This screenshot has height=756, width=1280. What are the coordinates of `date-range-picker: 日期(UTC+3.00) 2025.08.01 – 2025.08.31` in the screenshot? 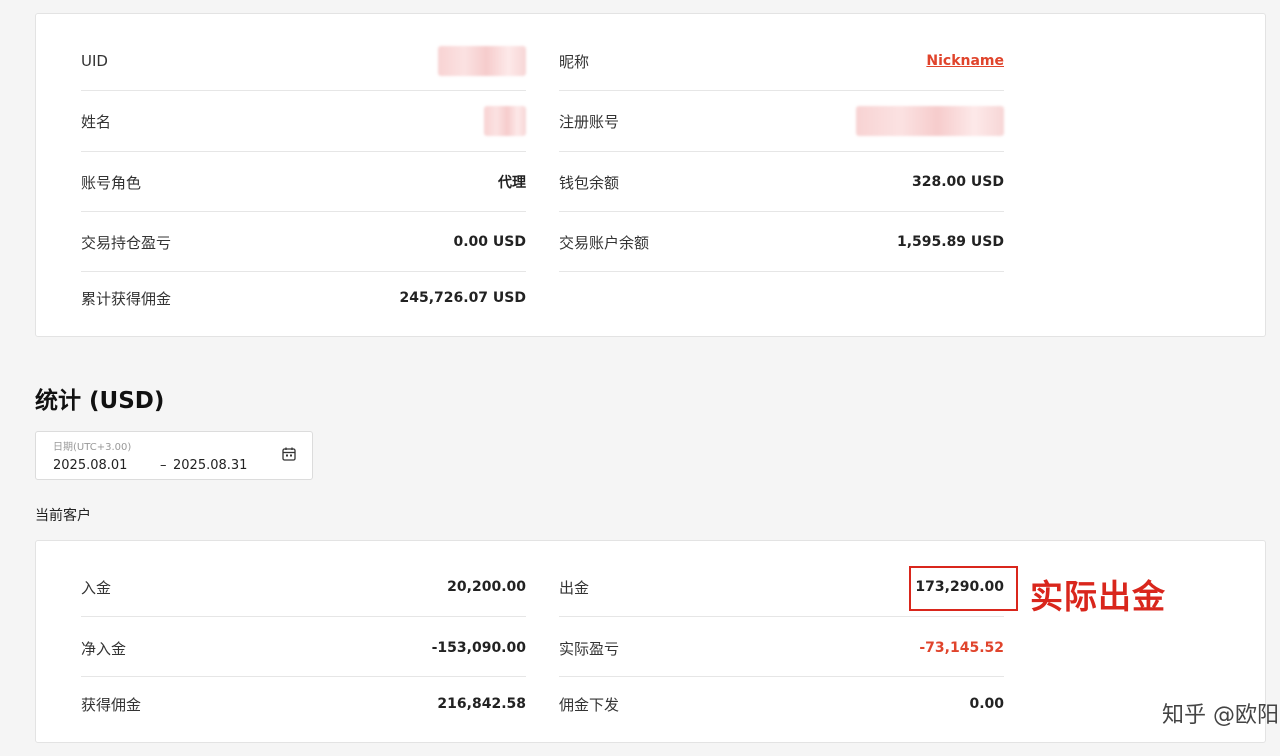 It's located at (174, 455).